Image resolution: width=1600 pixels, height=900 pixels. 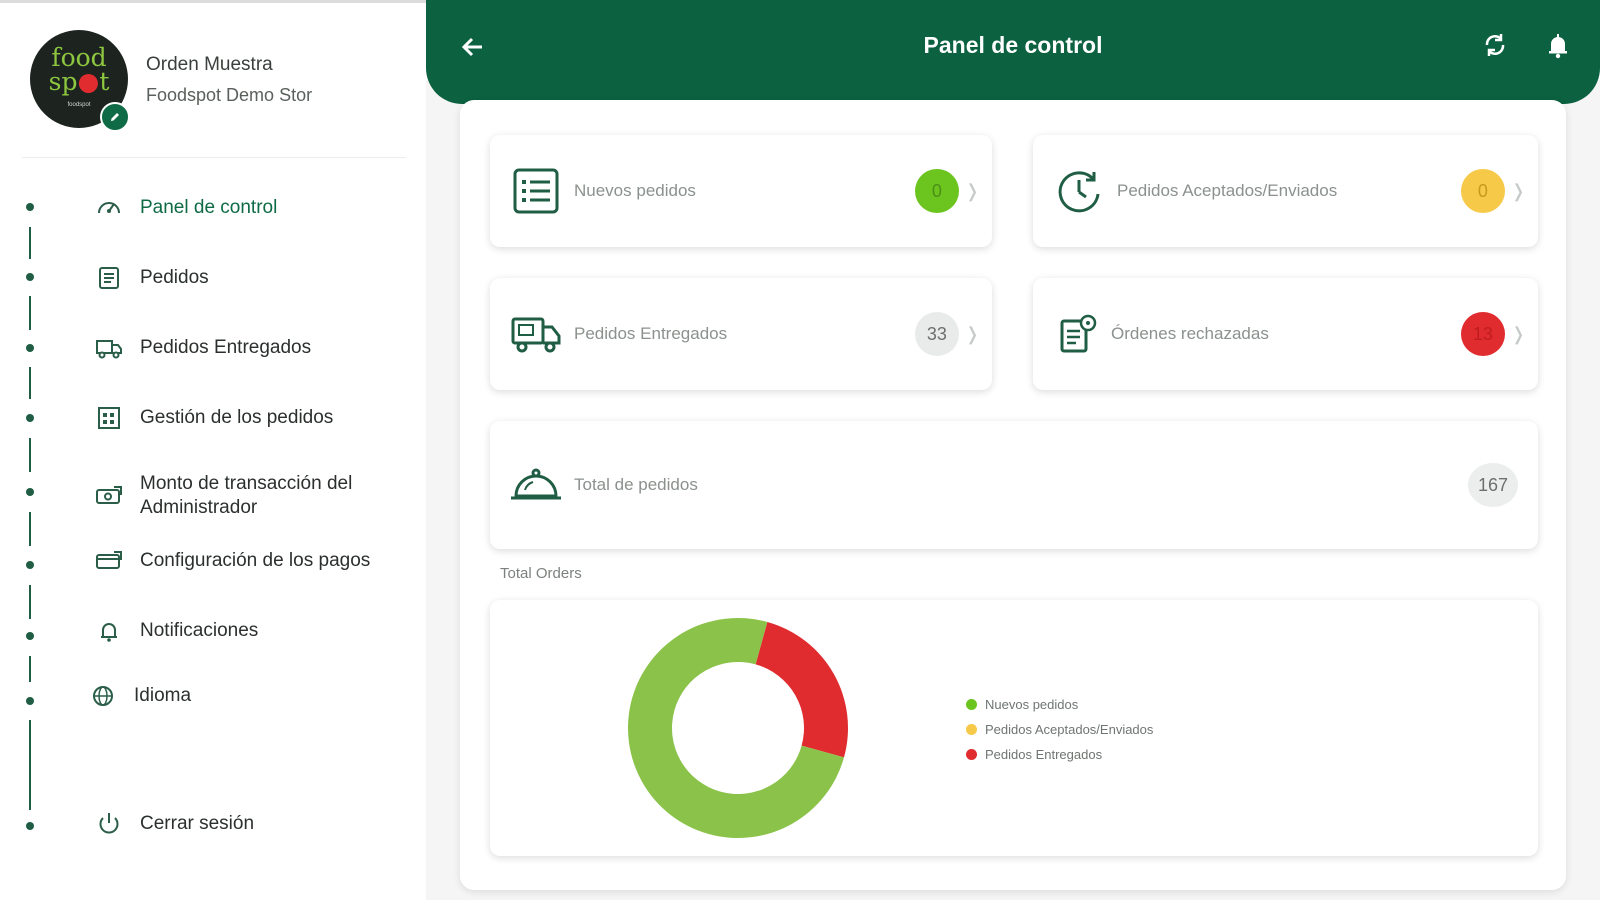 I want to click on card-new-orders: Nuevos pedidos 0 ❭, so click(x=741, y=191).